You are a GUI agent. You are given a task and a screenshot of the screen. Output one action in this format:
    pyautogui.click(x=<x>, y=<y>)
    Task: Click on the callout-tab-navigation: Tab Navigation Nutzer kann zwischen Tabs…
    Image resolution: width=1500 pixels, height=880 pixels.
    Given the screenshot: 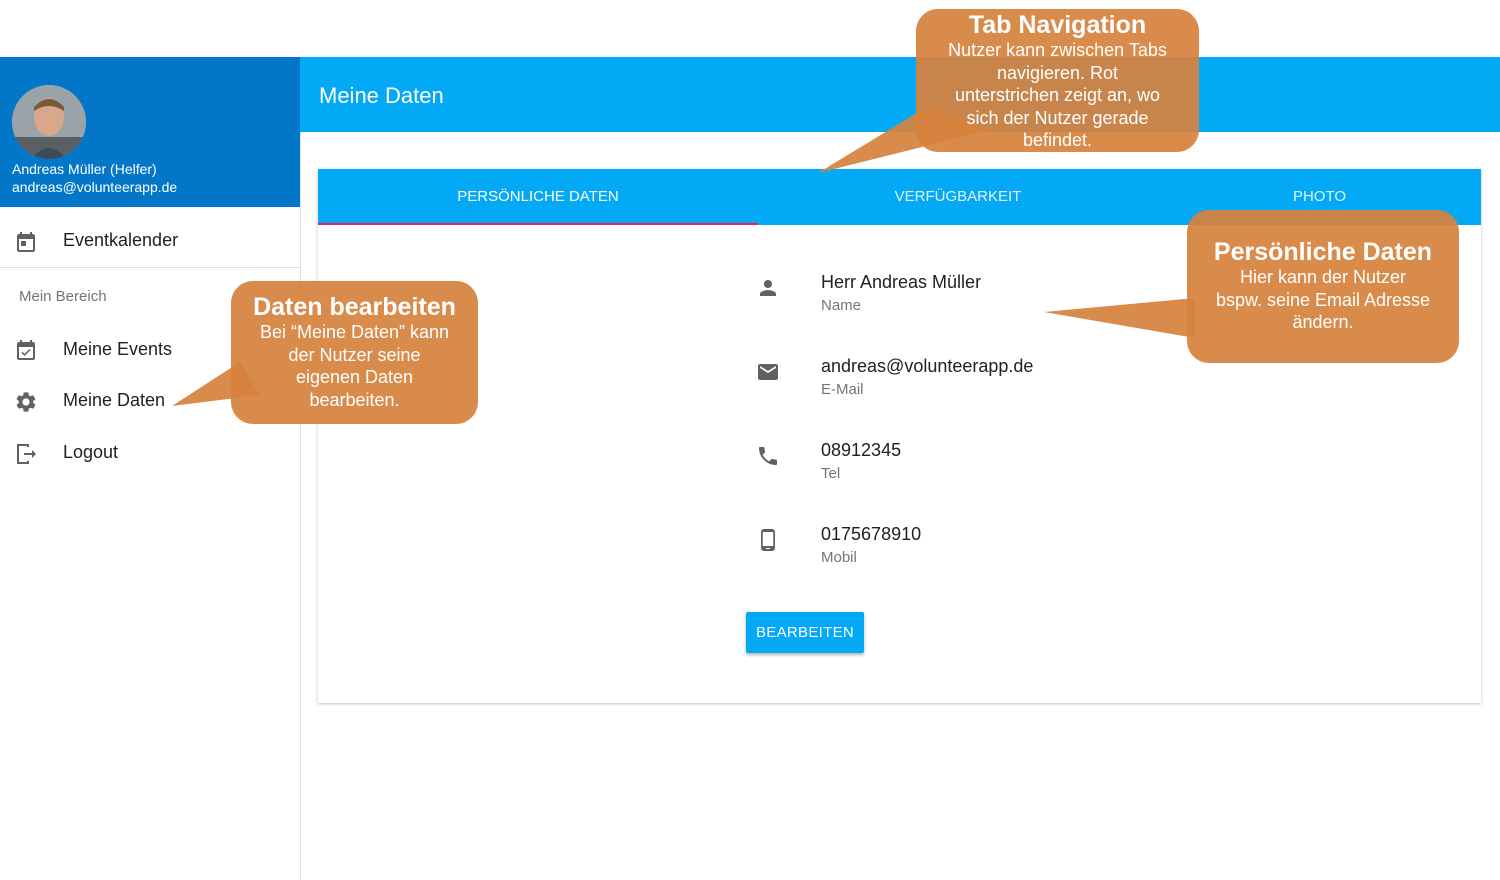 What is the action you would take?
    pyautogui.click(x=1057, y=80)
    